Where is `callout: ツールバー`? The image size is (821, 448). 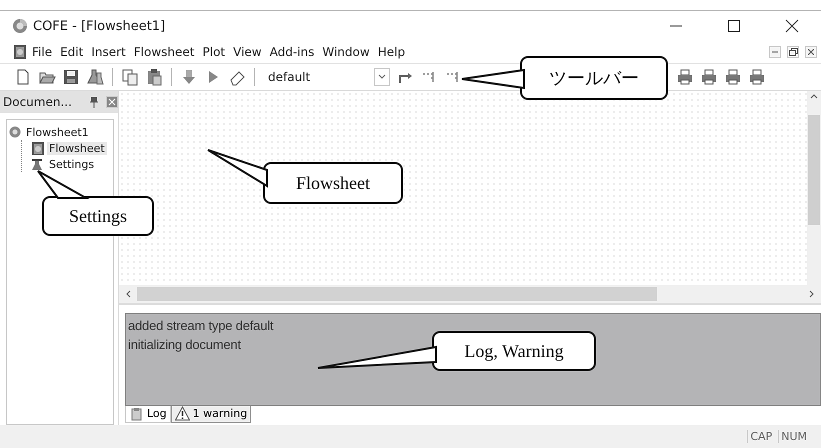
callout: ツールバー is located at coordinates (594, 78).